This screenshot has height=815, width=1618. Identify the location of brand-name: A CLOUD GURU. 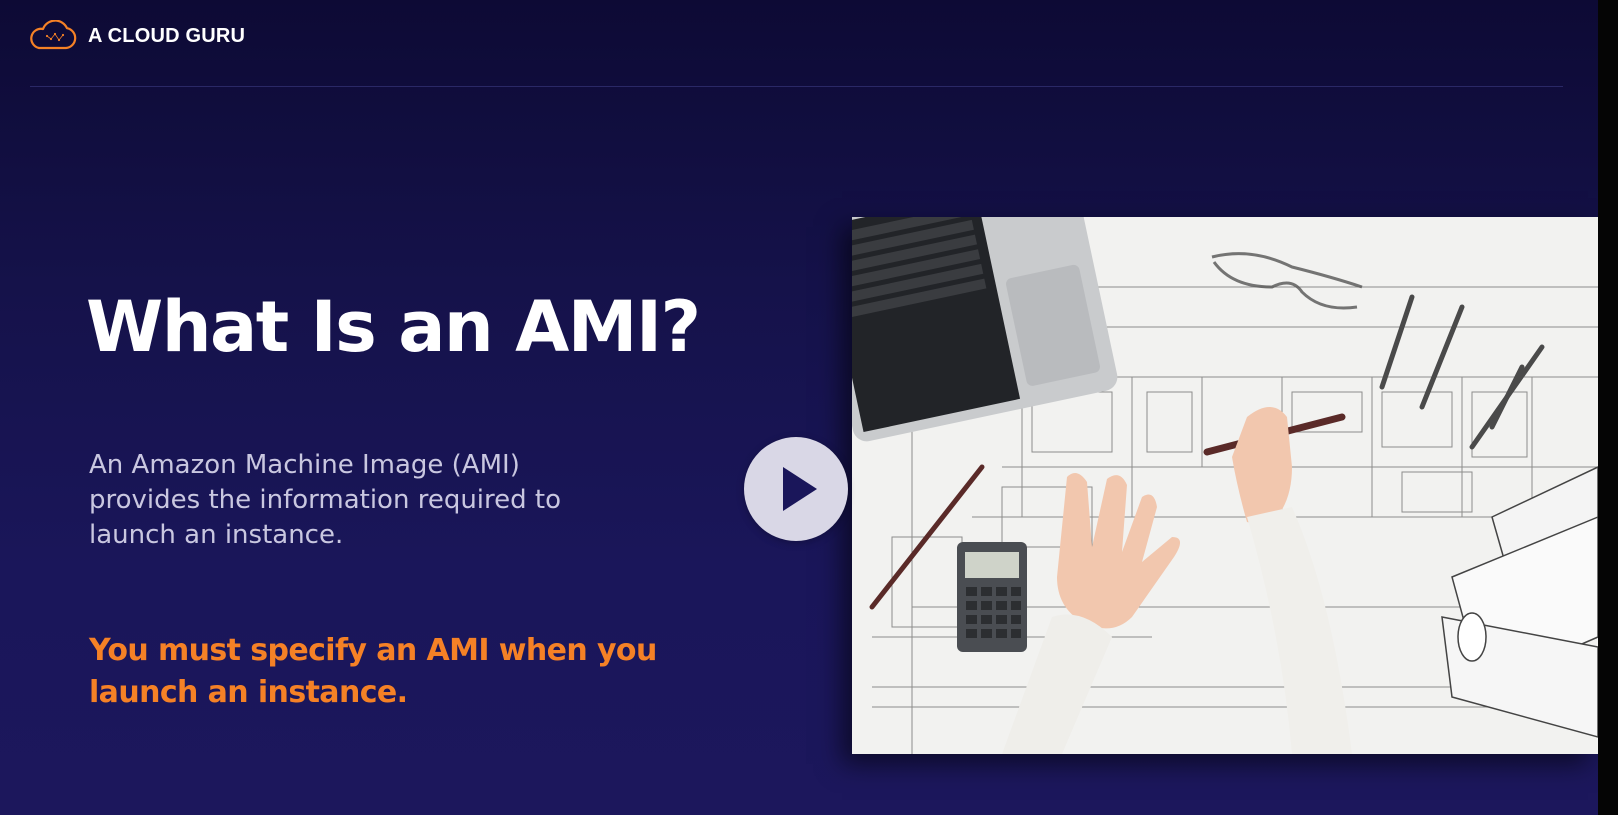
(167, 35).